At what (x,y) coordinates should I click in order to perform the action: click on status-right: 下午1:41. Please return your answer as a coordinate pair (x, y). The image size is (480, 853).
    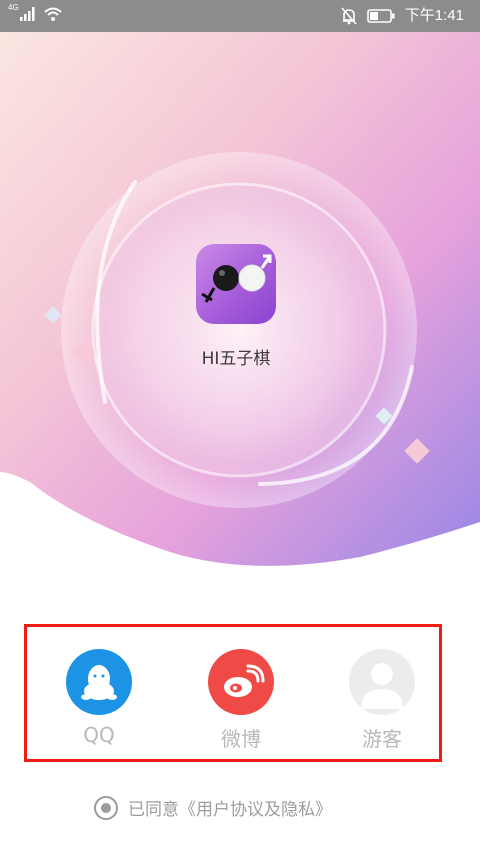
    Looking at the image, I should click on (402, 16).